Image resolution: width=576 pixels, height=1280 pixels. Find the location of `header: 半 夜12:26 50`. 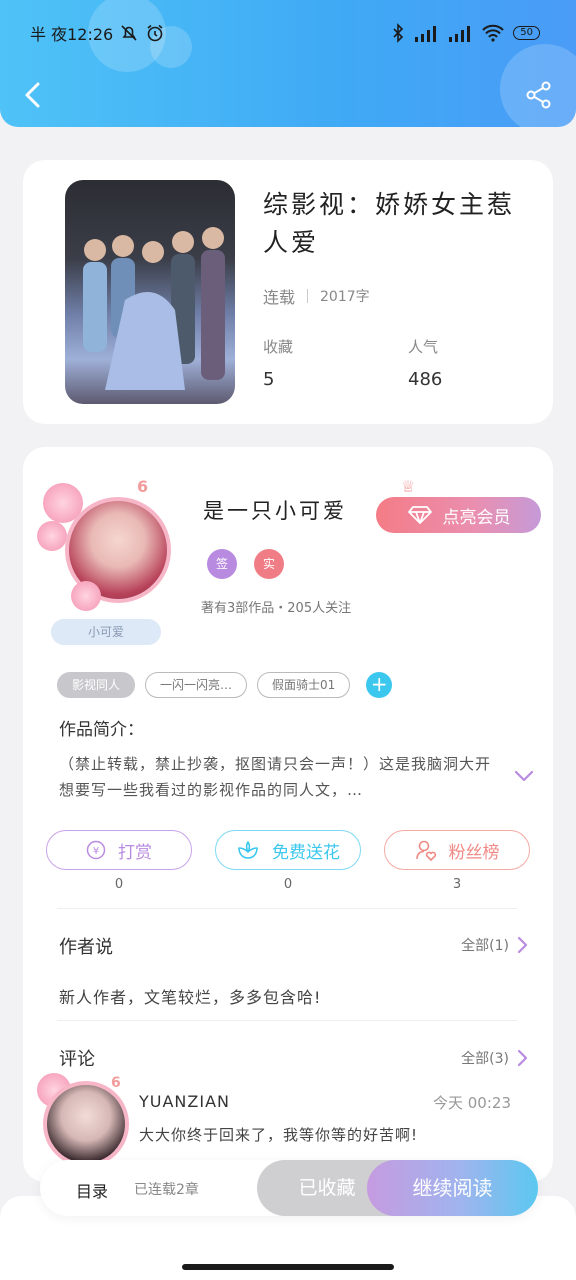

header: 半 夜12:26 50 is located at coordinates (288, 63).